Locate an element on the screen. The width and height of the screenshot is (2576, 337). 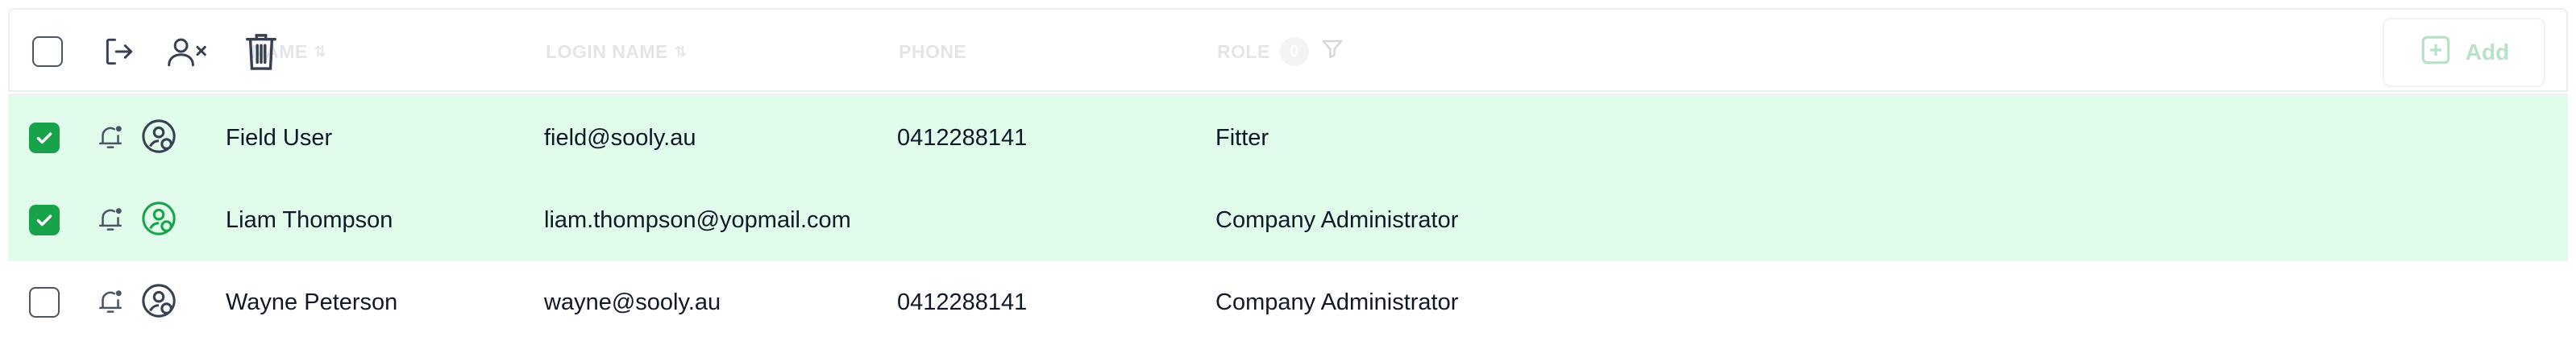
user-name: Liam Thompson is located at coordinates (309, 219).